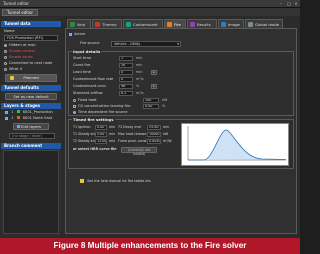  What do you see at coordinates (267, 24) in the screenshot?
I see `tab-global-mode-label: Global mode` at bounding box center [267, 24].